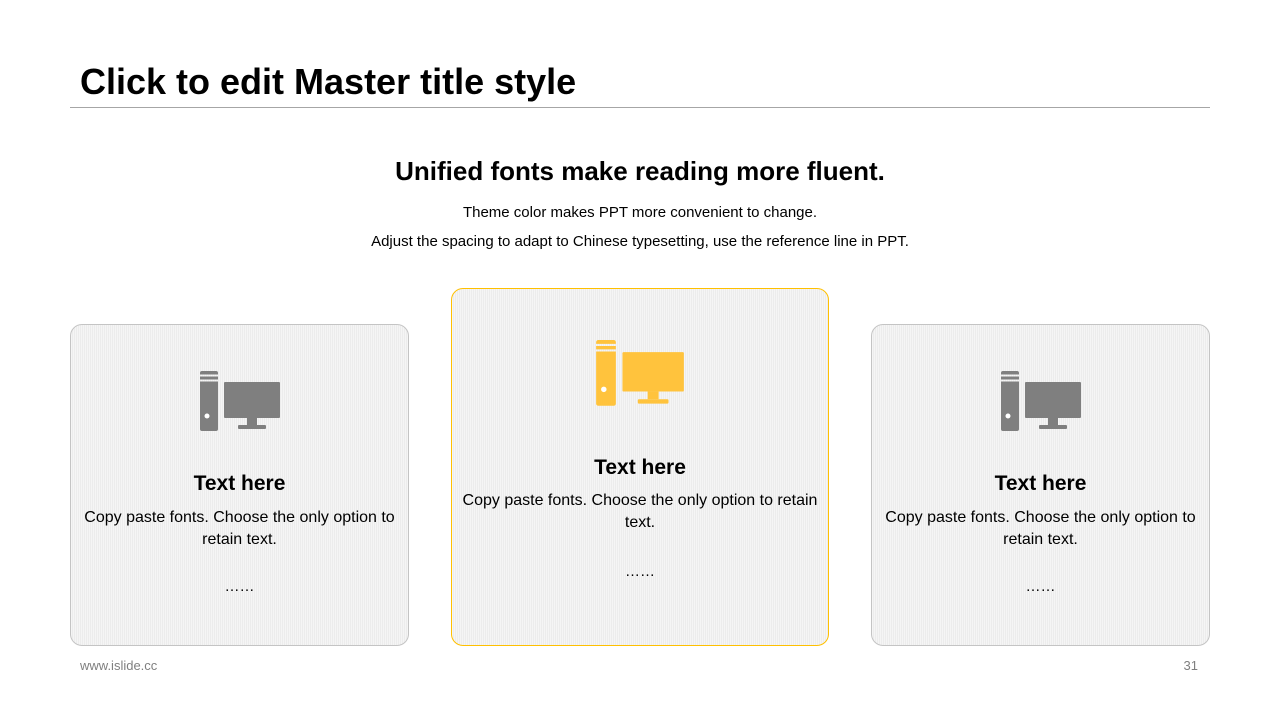 The image size is (1280, 720). What do you see at coordinates (208, 401) in the screenshot?
I see `computer-tower-icon-shape` at bounding box center [208, 401].